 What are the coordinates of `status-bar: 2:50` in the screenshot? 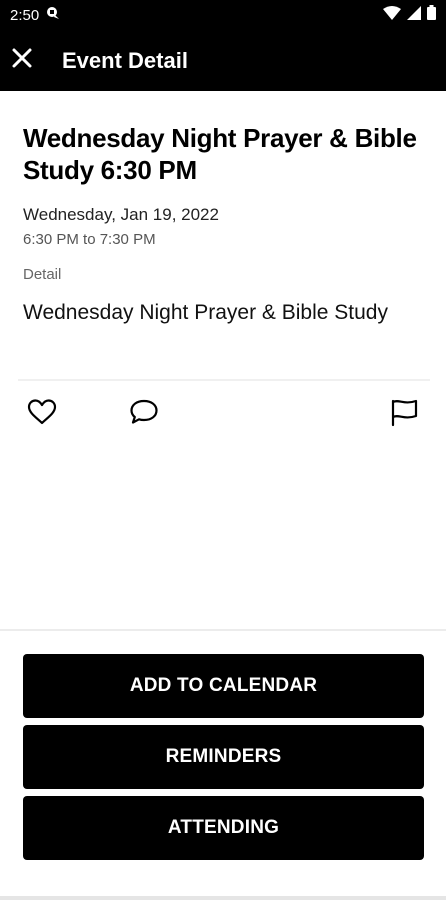 It's located at (223, 15).